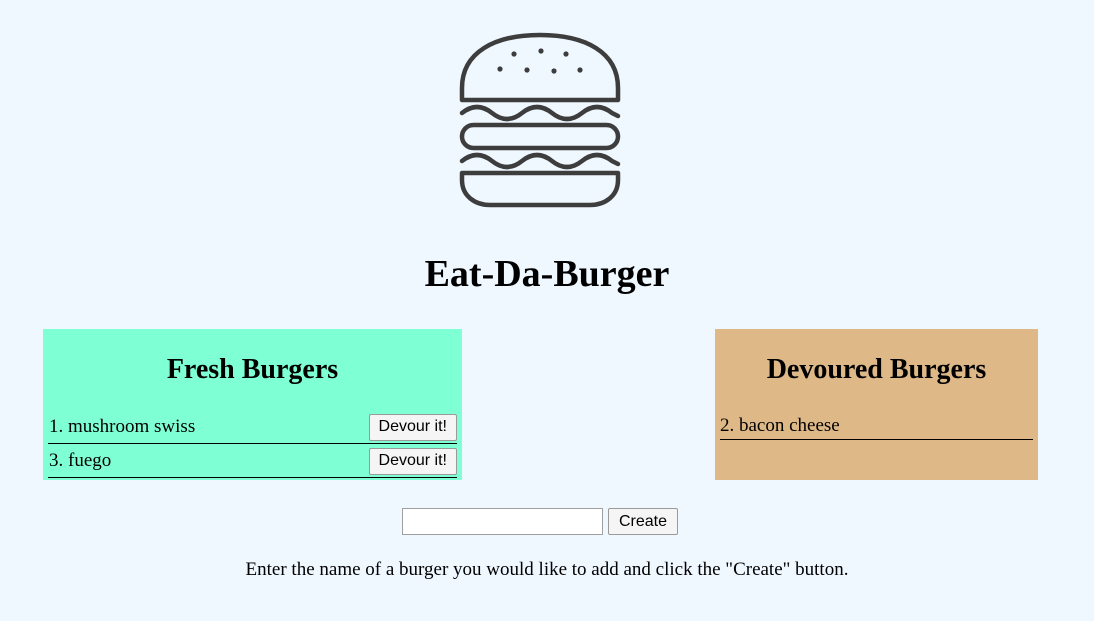  I want to click on burger-name: 1. mushroom swiss, so click(122, 426).